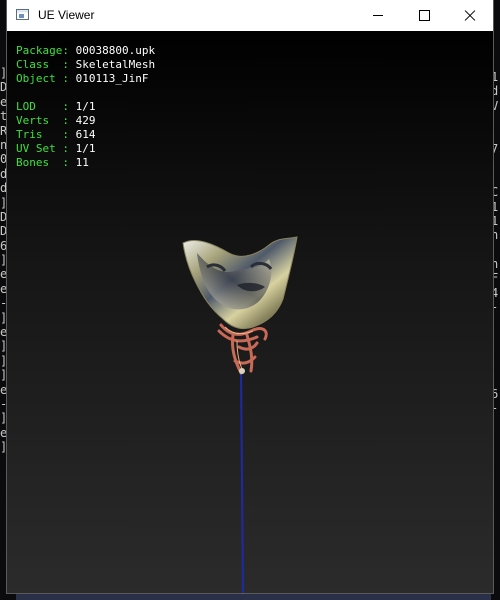 The height and width of the screenshot is (600, 500). What do you see at coordinates (82, 78) in the screenshot?
I see `info-object: Object : 010113_JinF` at bounding box center [82, 78].